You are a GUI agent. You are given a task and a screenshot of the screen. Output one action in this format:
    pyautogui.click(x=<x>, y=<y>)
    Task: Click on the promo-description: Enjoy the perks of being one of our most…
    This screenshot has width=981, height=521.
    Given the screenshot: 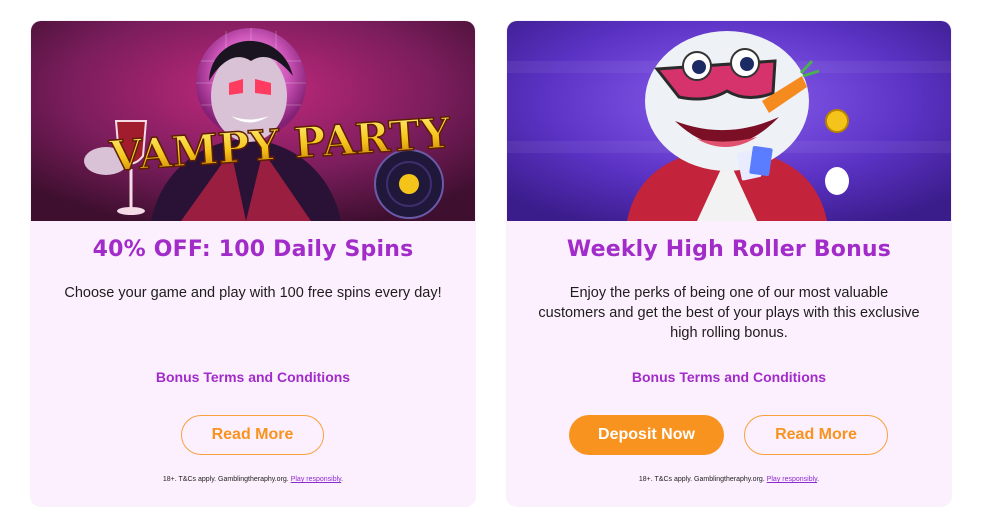 What is the action you would take?
    pyautogui.click(x=729, y=313)
    